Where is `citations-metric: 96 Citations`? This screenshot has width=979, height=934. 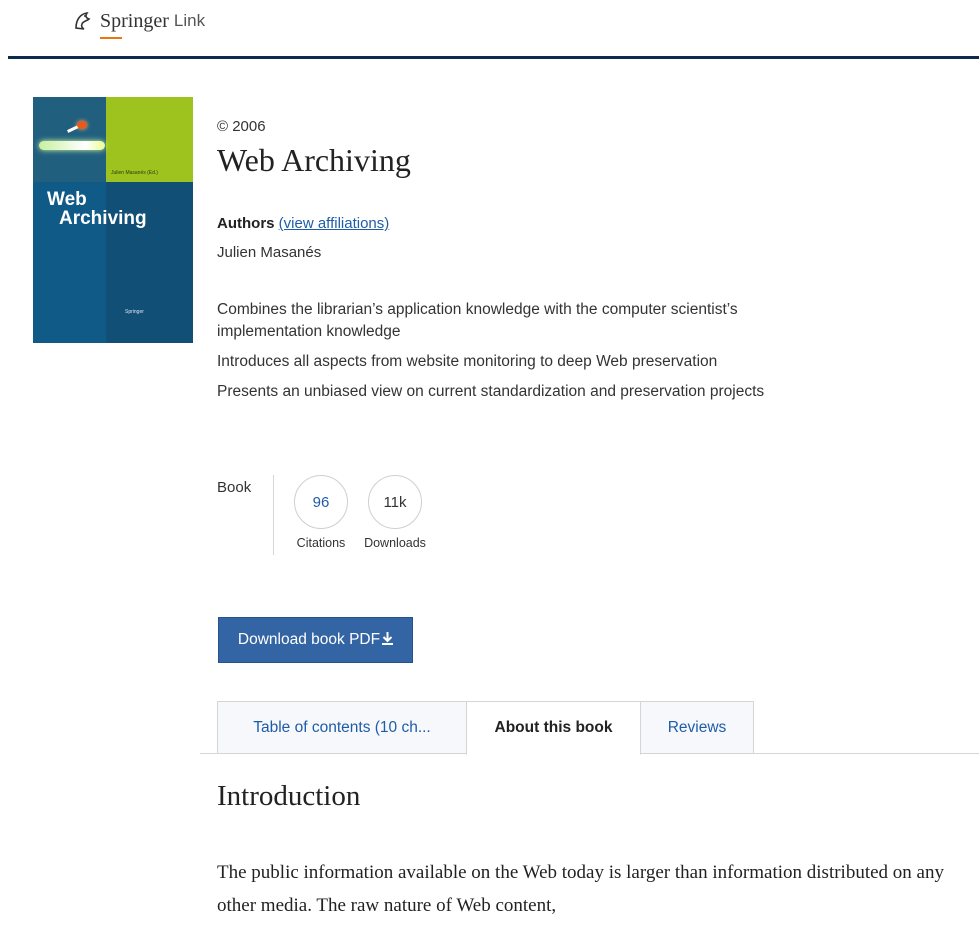 citations-metric: 96 Citations is located at coordinates (321, 512).